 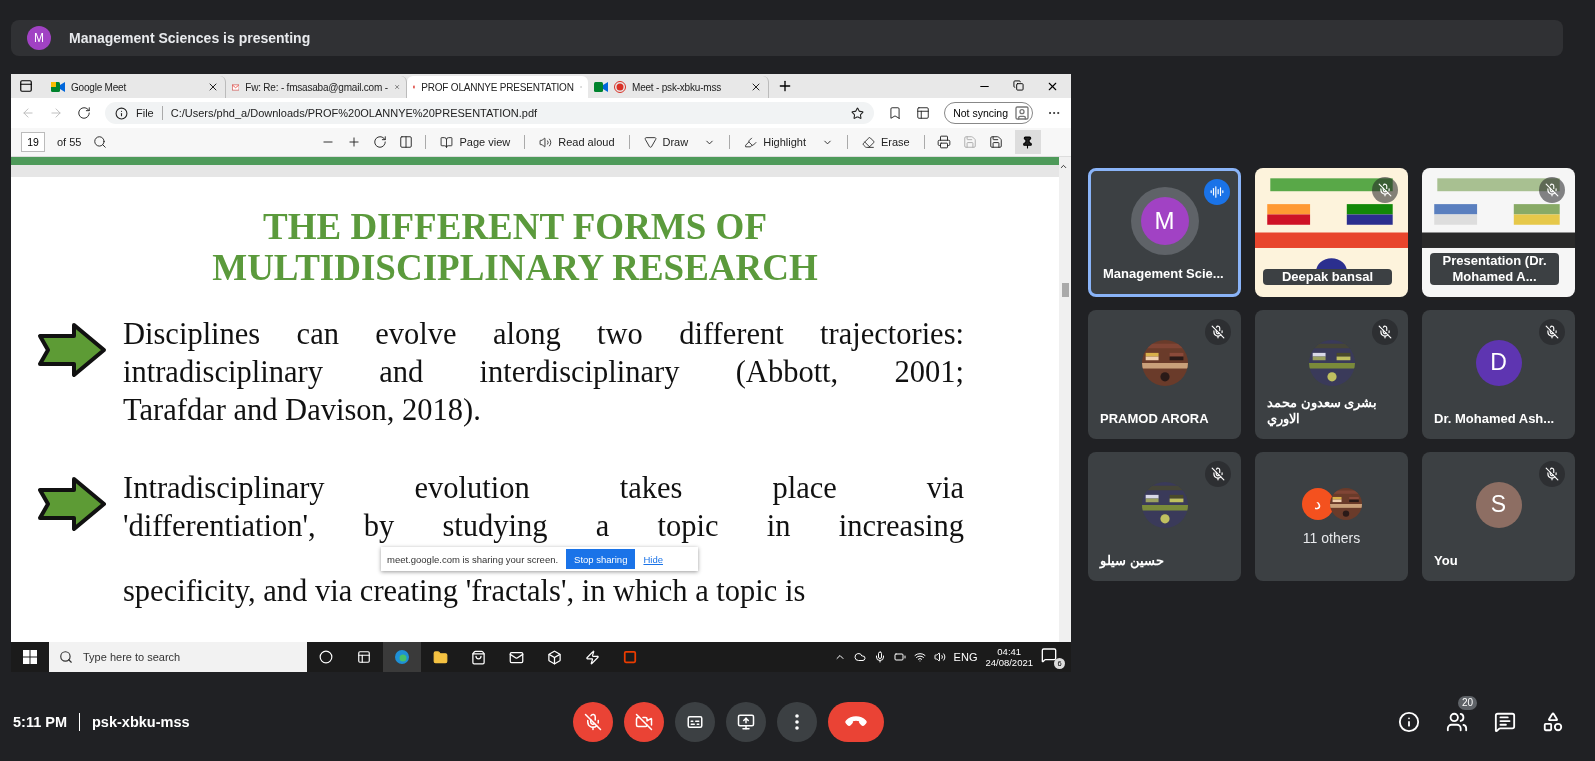 What do you see at coordinates (1164, 374) in the screenshot?
I see `participant-tile: PRAMOD ARORA` at bounding box center [1164, 374].